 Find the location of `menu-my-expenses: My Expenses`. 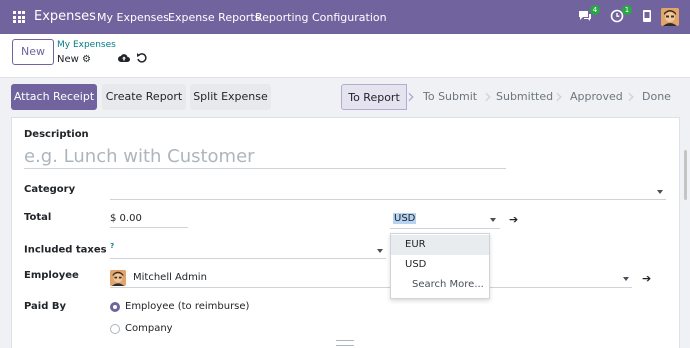

menu-my-expenses: My Expenses is located at coordinates (133, 17).